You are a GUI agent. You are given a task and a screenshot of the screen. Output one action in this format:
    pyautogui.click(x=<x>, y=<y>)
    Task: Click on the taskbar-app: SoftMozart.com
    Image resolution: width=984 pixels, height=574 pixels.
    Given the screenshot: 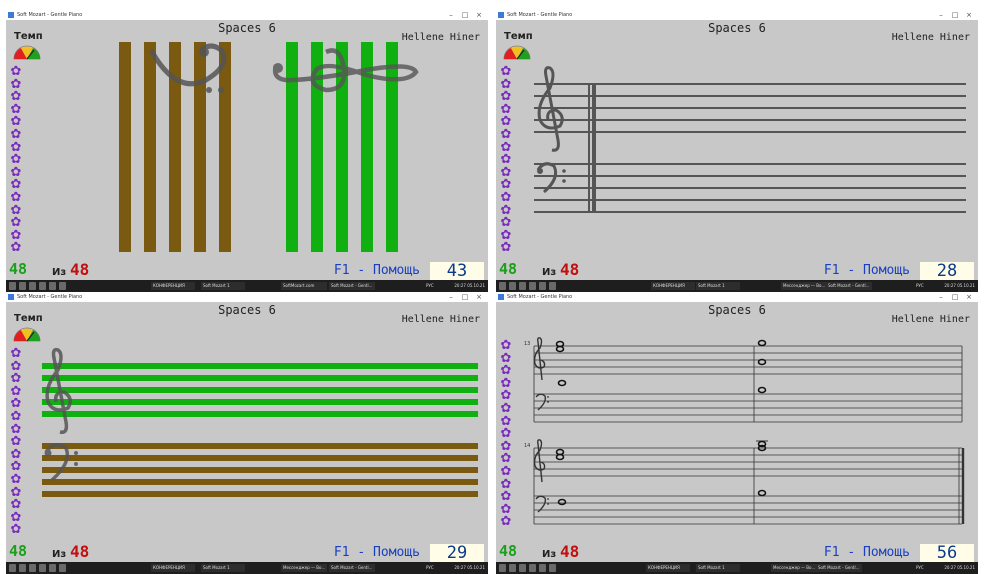 What is the action you would take?
    pyautogui.click(x=304, y=286)
    